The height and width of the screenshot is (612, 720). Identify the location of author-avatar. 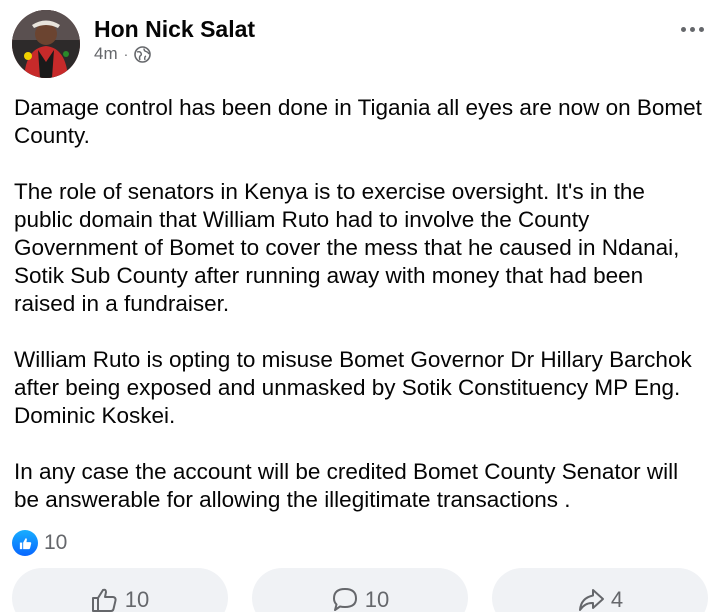
(46, 44).